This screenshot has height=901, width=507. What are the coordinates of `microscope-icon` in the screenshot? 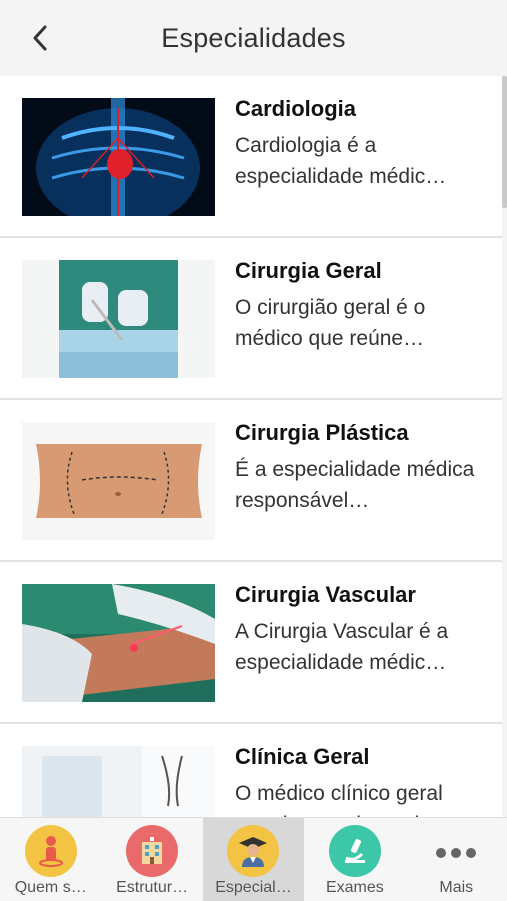 It's located at (354, 851).